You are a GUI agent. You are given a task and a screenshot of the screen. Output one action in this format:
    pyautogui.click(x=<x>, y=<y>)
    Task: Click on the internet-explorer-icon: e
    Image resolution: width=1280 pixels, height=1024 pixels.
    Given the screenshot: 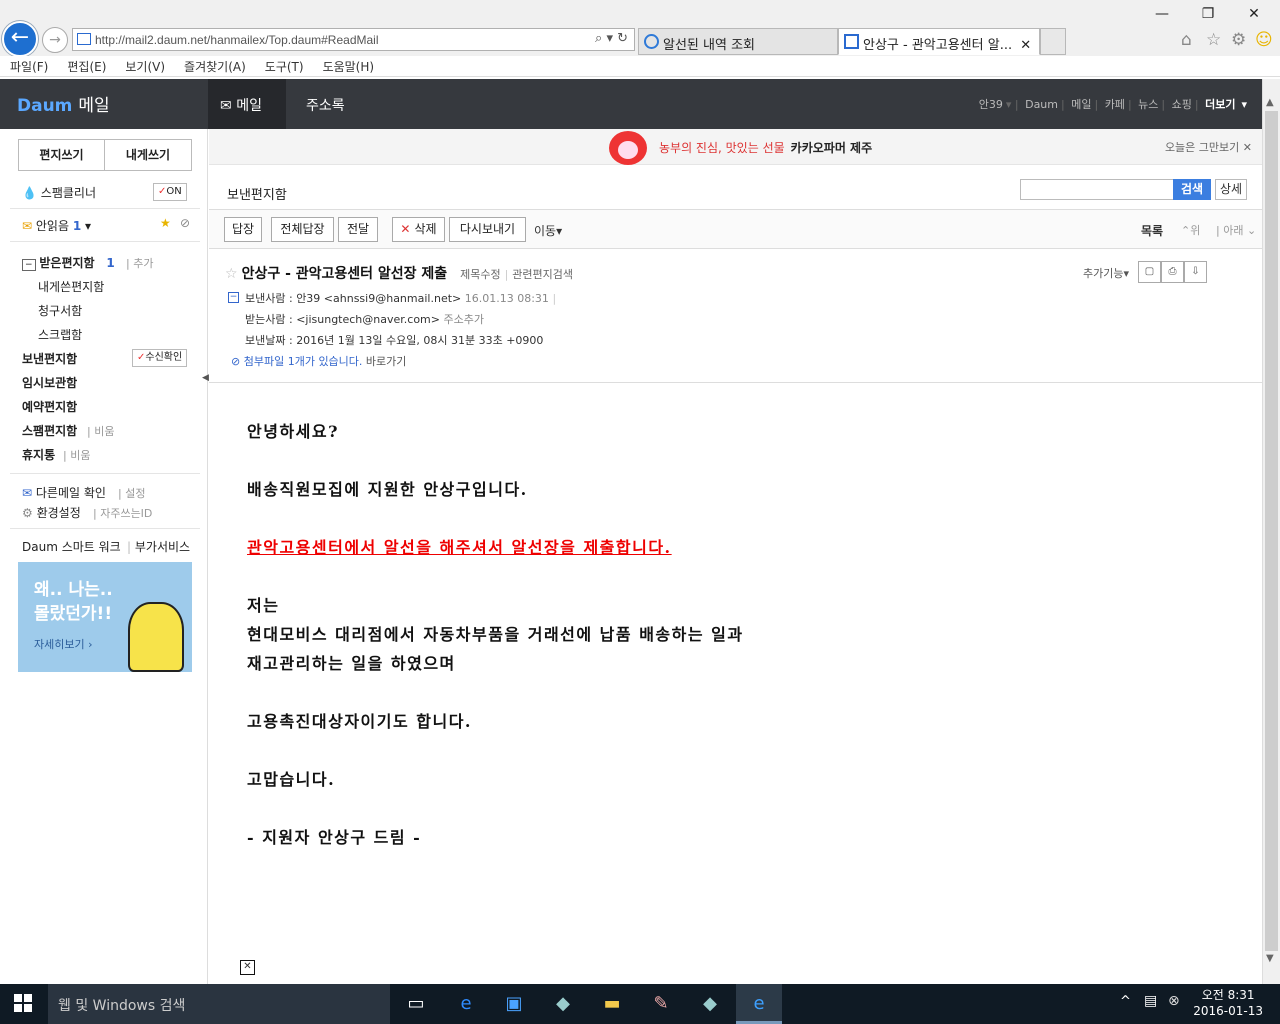 What is the action you would take?
    pyautogui.click(x=759, y=1004)
    